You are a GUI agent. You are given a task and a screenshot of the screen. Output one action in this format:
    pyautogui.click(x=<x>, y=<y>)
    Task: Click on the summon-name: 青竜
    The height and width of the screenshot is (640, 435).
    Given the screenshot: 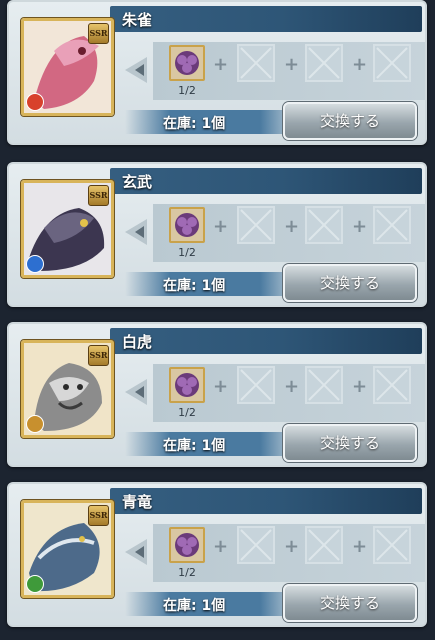 What is the action you would take?
    pyautogui.click(x=137, y=502)
    